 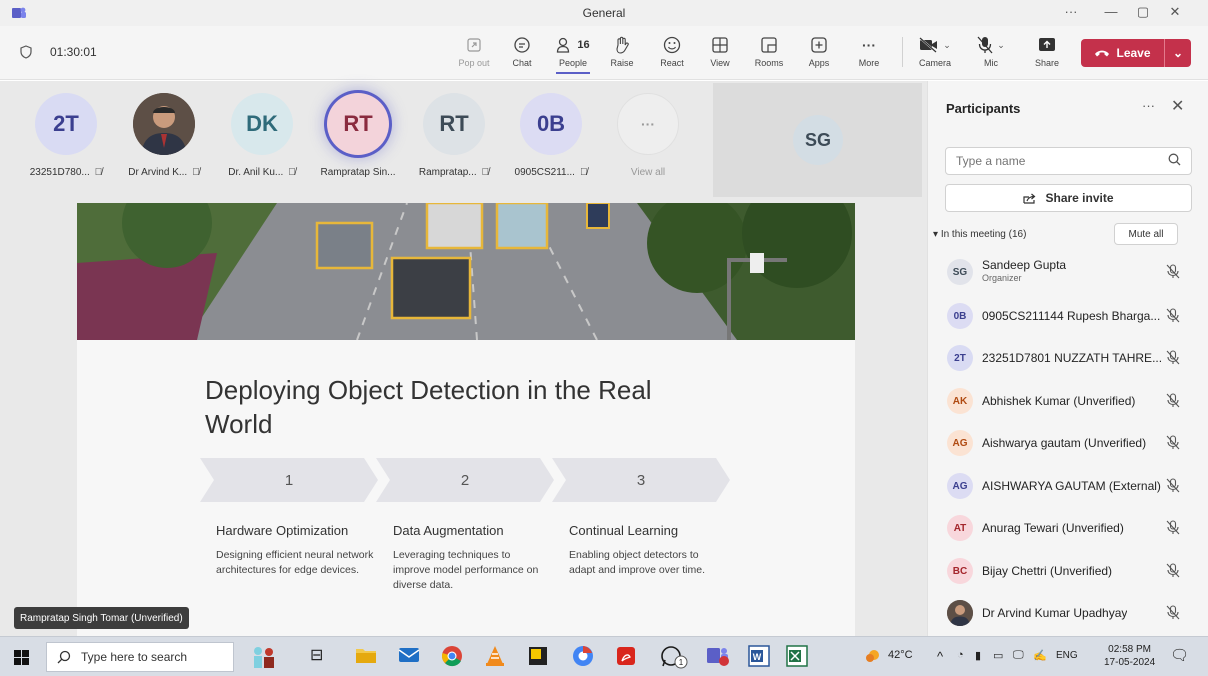 I want to click on view-all-button: ··· View all, so click(x=648, y=135).